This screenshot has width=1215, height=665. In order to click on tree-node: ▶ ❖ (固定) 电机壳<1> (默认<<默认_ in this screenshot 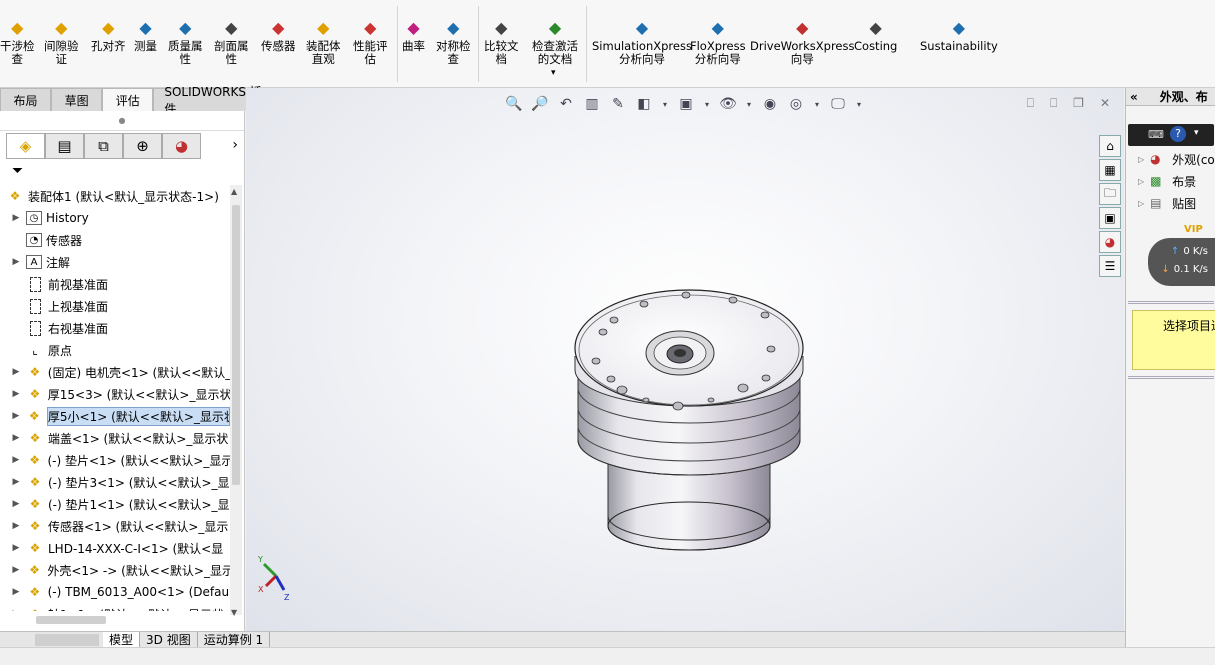, I will do `click(115, 372)`.